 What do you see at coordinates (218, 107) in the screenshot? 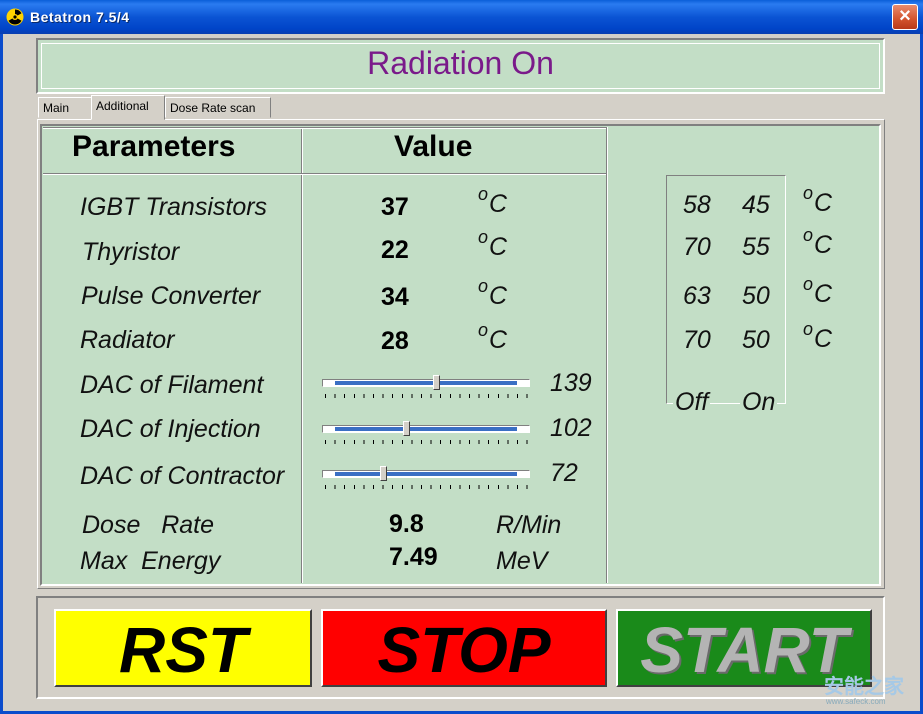
I see `tab-dose-rate-scan: Dose Rate scan` at bounding box center [218, 107].